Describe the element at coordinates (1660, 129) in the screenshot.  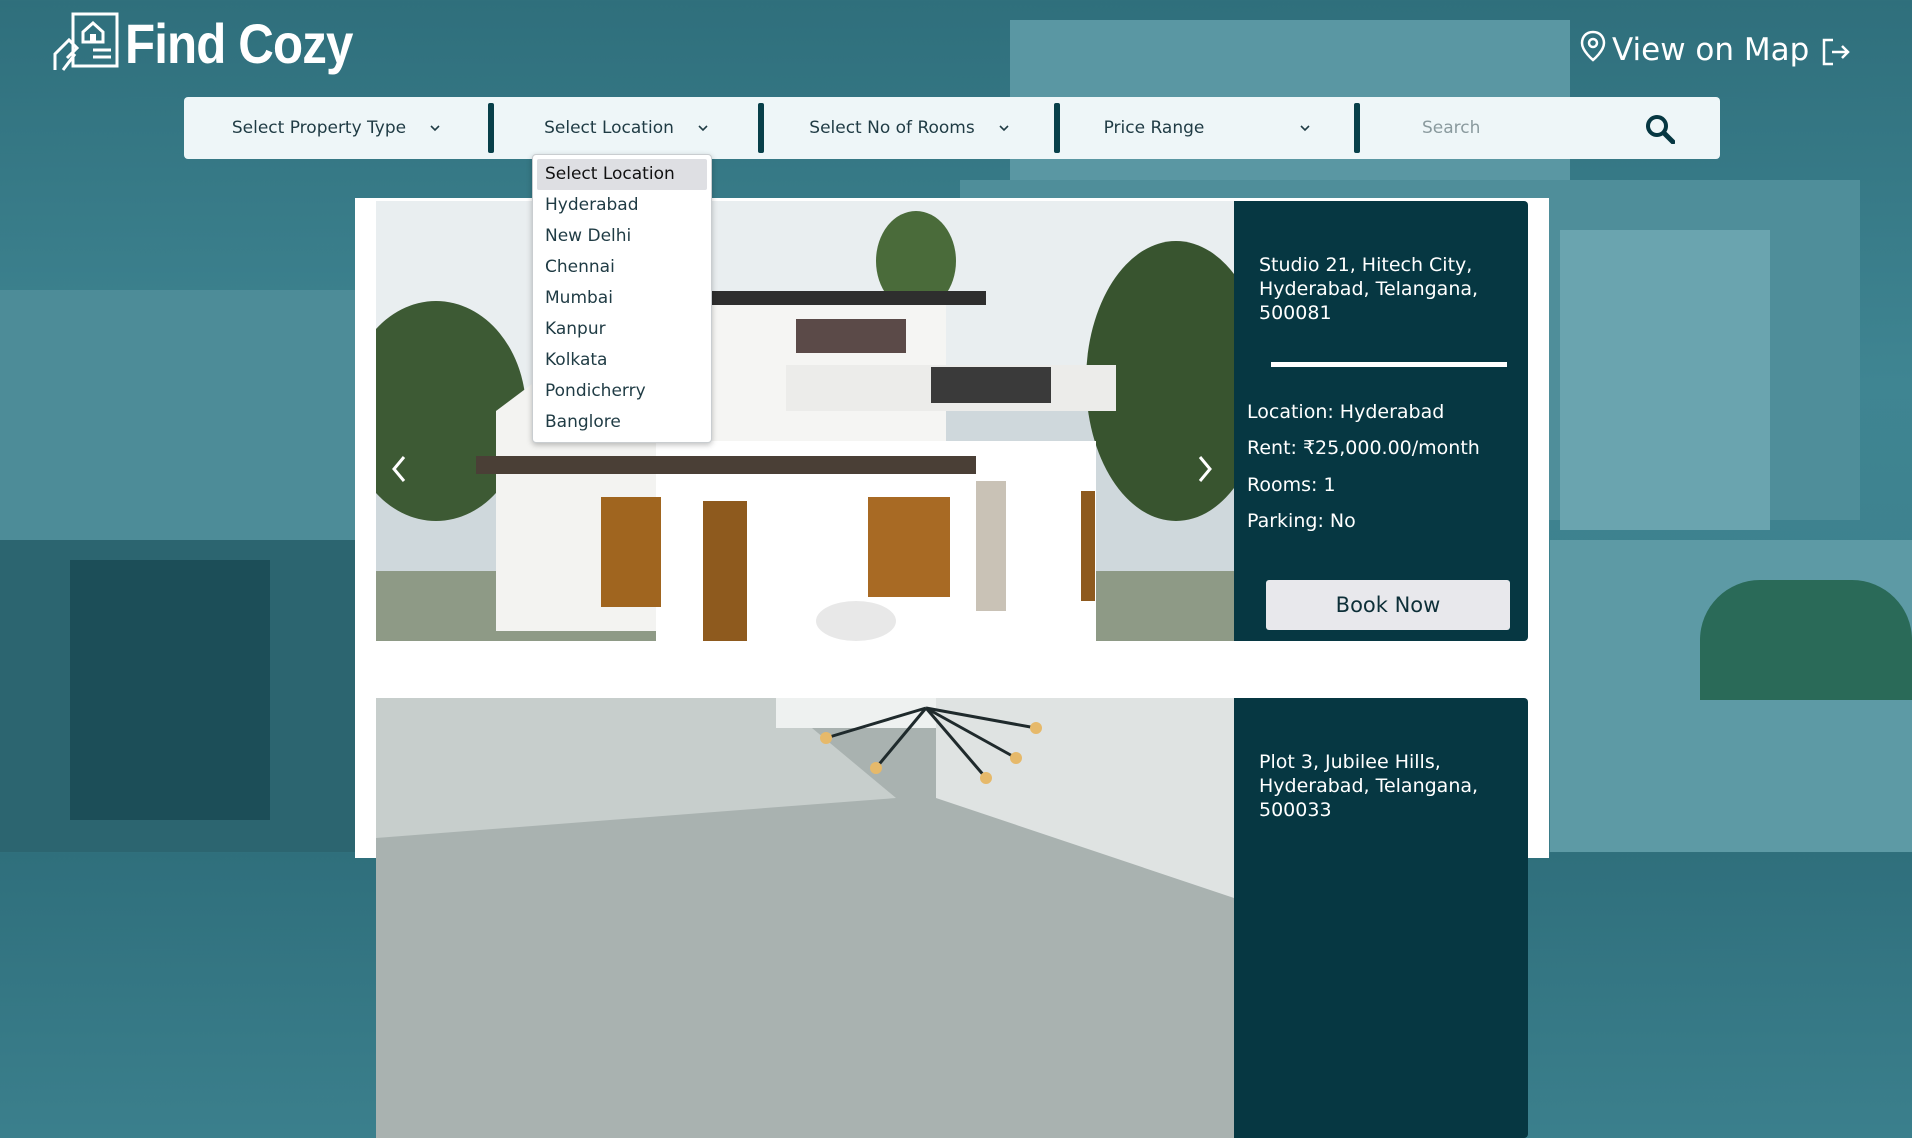
I see `search-icon` at that location.